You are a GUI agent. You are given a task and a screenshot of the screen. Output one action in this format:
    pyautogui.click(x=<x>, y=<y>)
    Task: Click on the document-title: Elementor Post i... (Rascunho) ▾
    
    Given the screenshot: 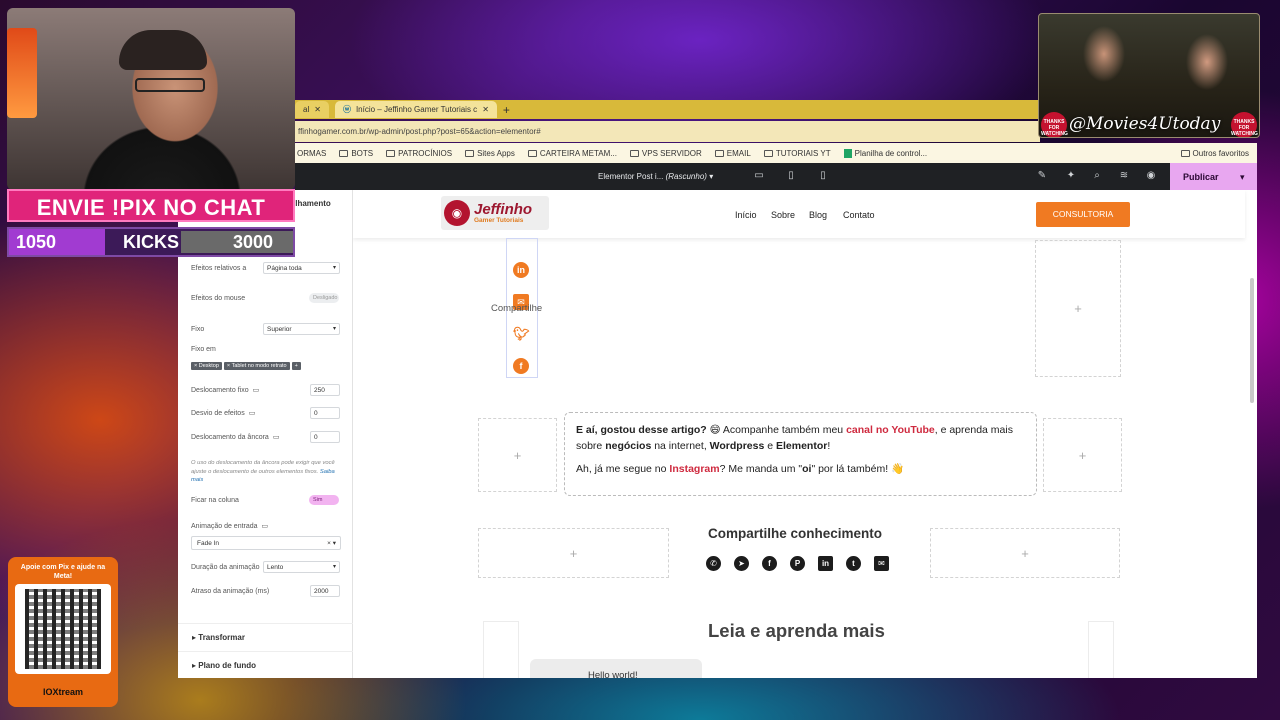 What is the action you would take?
    pyautogui.click(x=655, y=176)
    